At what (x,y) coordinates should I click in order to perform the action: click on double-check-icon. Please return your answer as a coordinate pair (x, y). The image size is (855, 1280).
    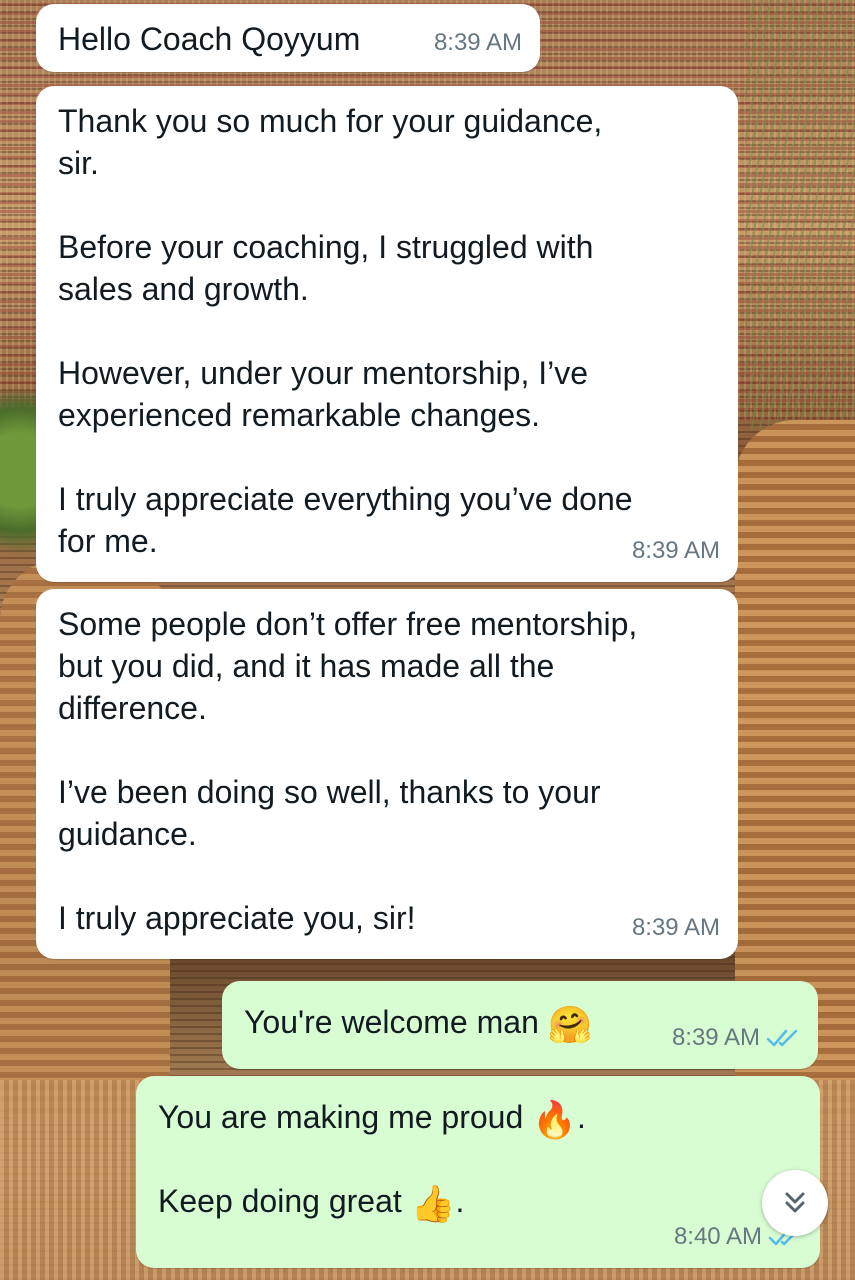
    Looking at the image, I should click on (782, 1038).